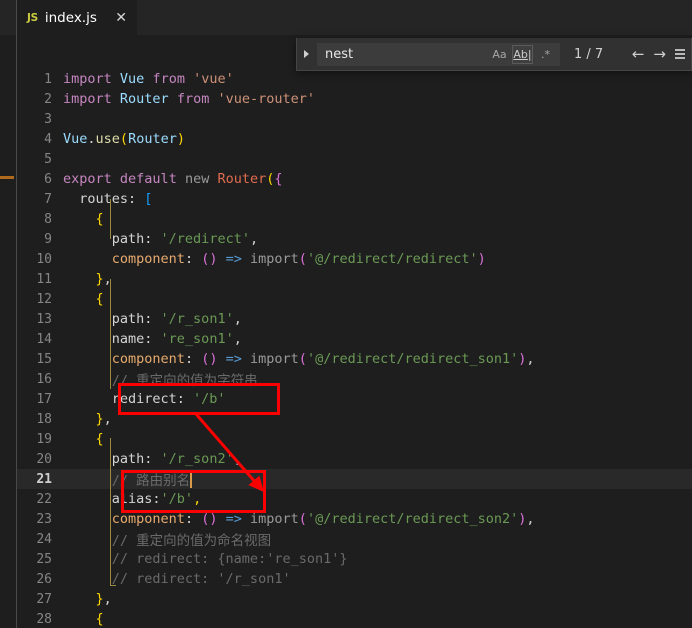 The image size is (692, 628). Describe the element at coordinates (213, 79) in the screenshot. I see `code-token: 'vue'` at that location.